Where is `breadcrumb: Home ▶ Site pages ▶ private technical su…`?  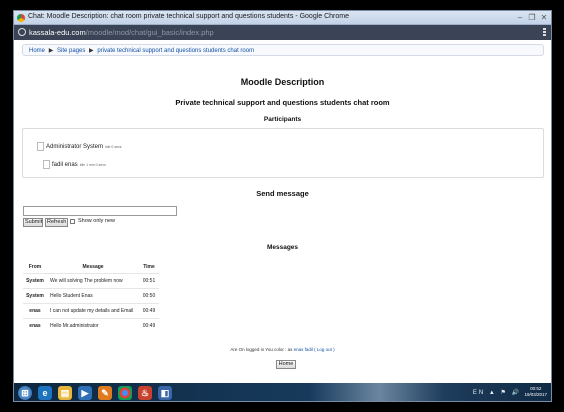 breadcrumb: Home ▶ Site pages ▶ private technical su… is located at coordinates (283, 50).